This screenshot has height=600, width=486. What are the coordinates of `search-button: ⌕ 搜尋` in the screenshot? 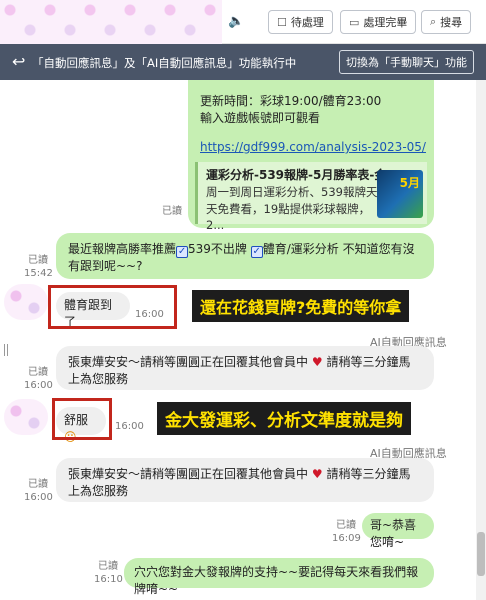 It's located at (446, 22).